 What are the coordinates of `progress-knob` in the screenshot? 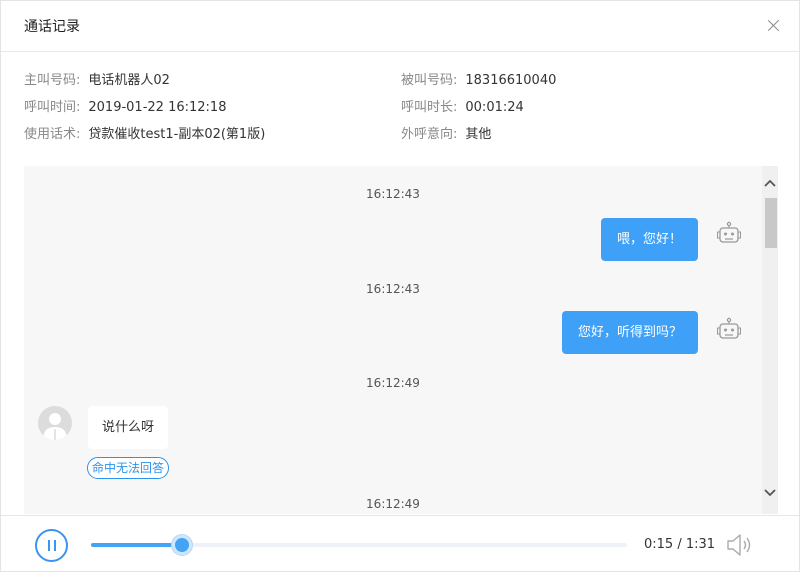 It's located at (182, 545).